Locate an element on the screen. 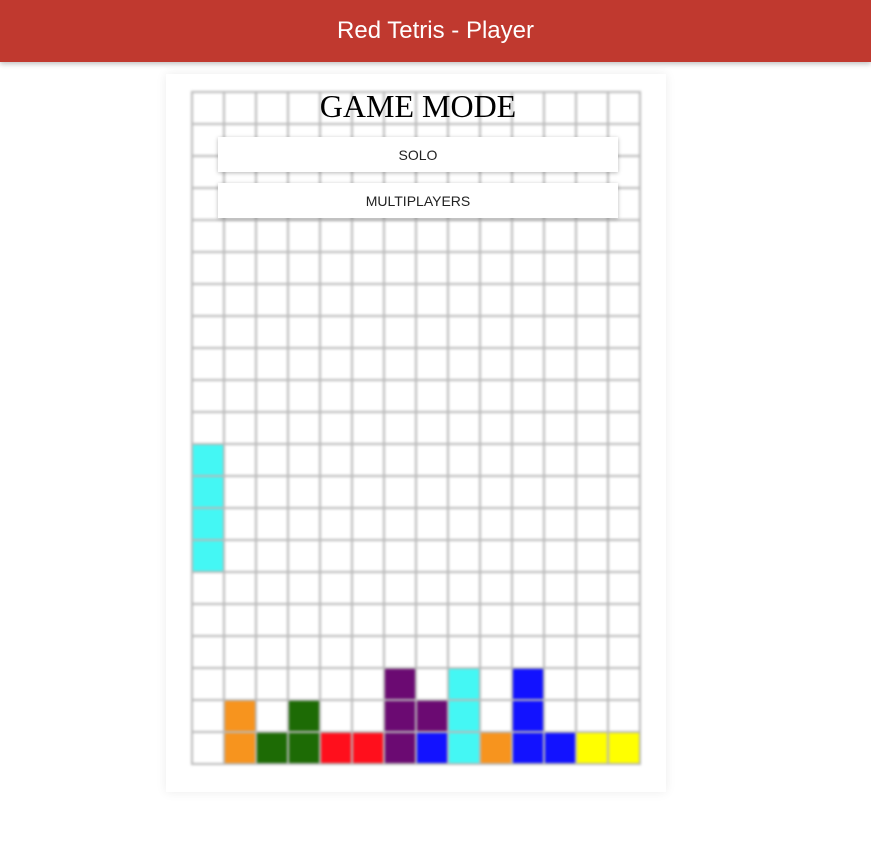 The height and width of the screenshot is (858, 871). block-l is located at coordinates (496, 748).